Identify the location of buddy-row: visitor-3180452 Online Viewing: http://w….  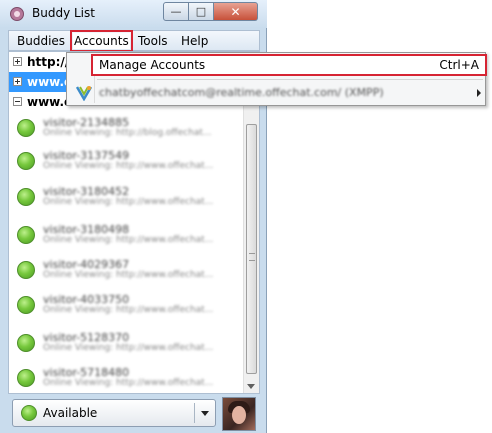
(126, 197).